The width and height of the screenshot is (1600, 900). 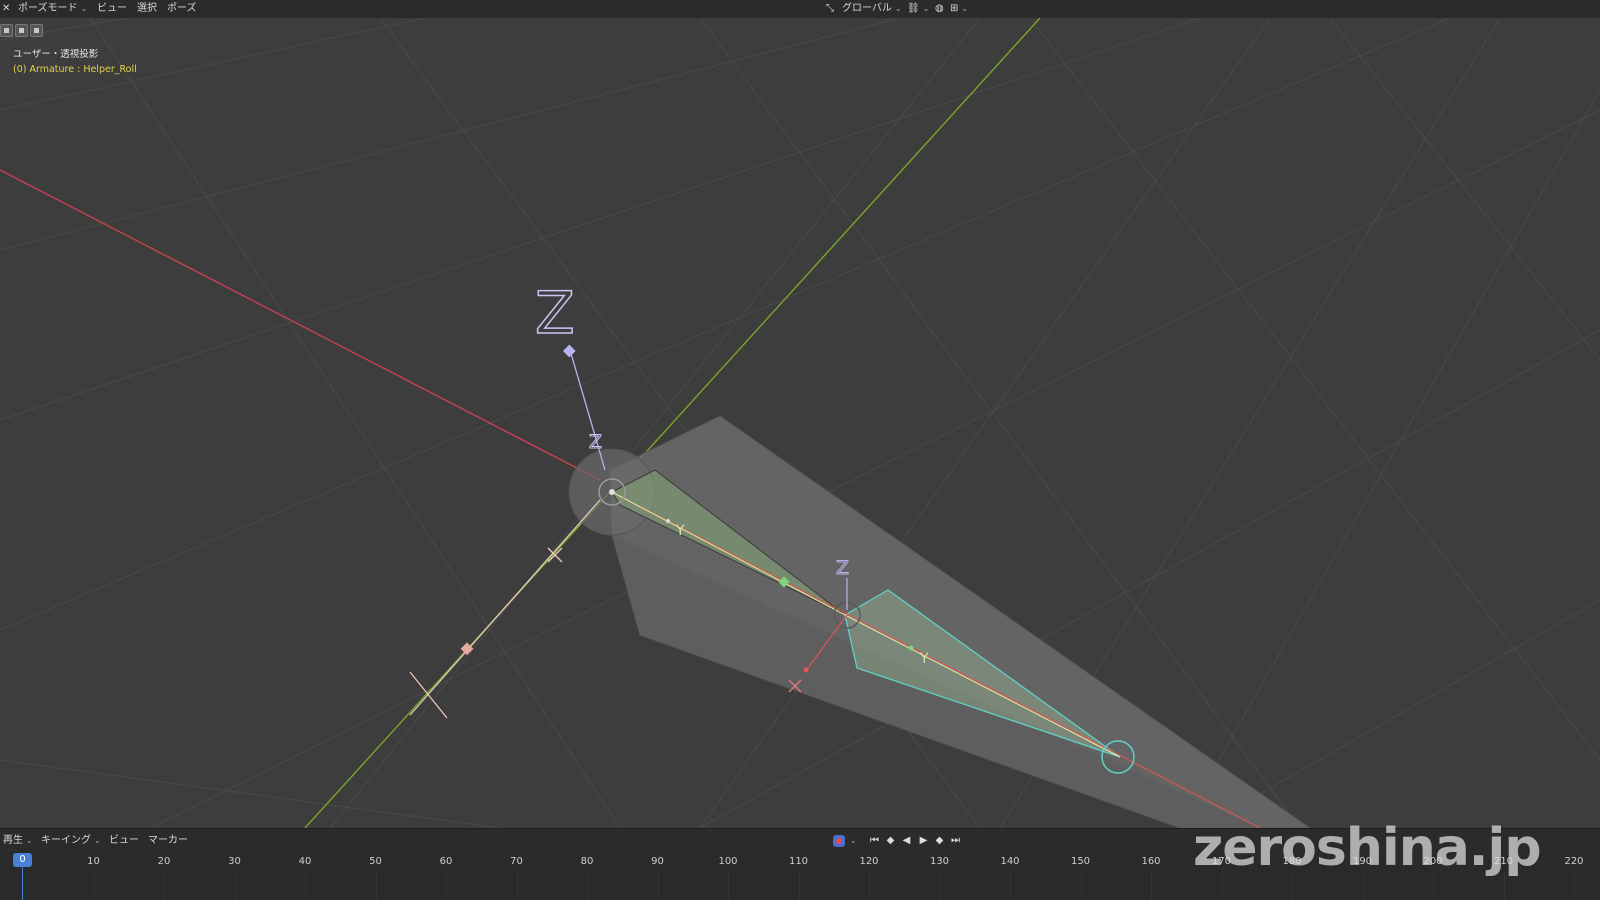 I want to click on select-new-icon, so click(x=6, y=30).